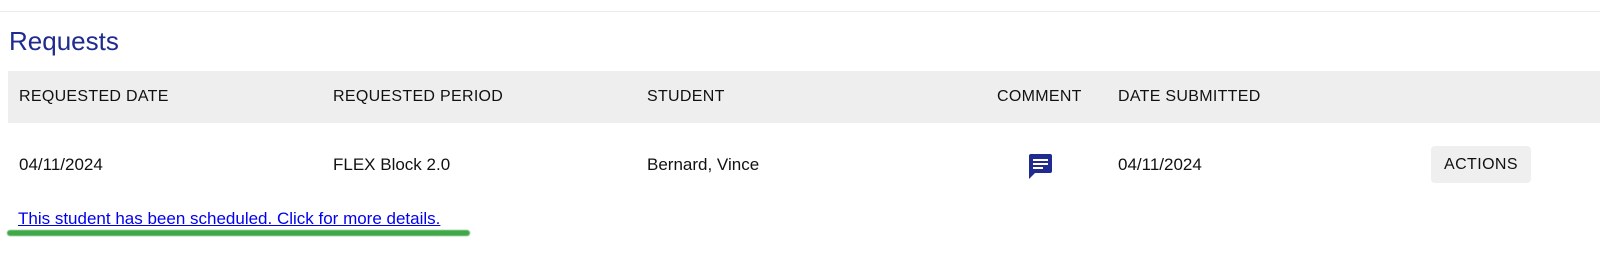  What do you see at coordinates (238, 233) in the screenshot?
I see `highlight-underline` at bounding box center [238, 233].